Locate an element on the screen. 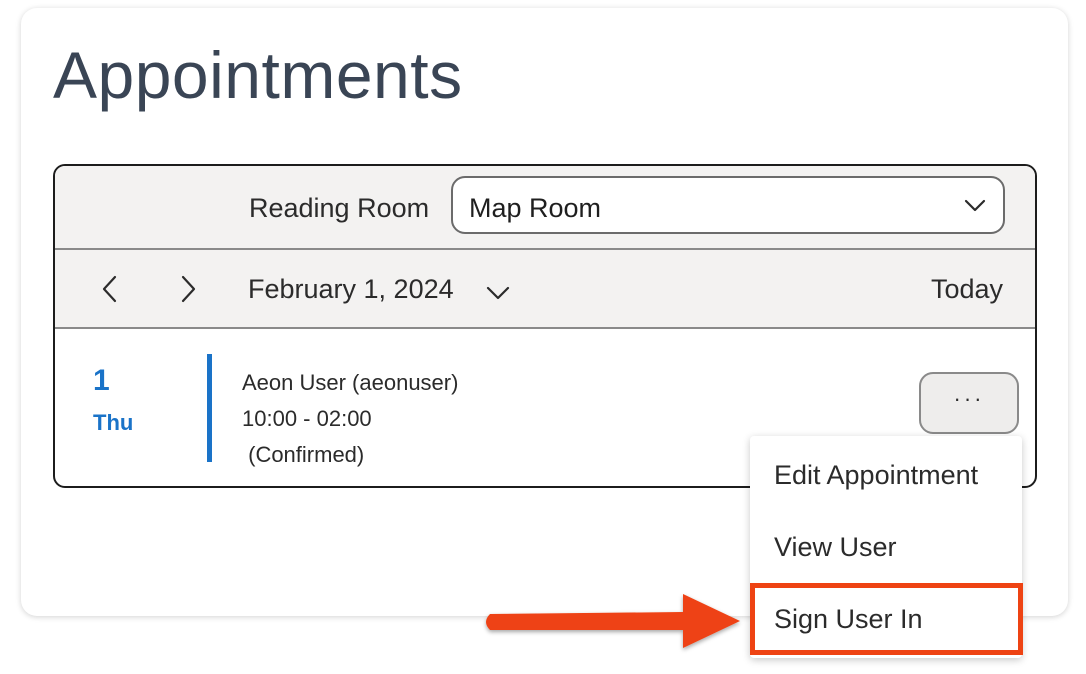 The image size is (1086, 674). more-actions-button: ··· is located at coordinates (969, 403).